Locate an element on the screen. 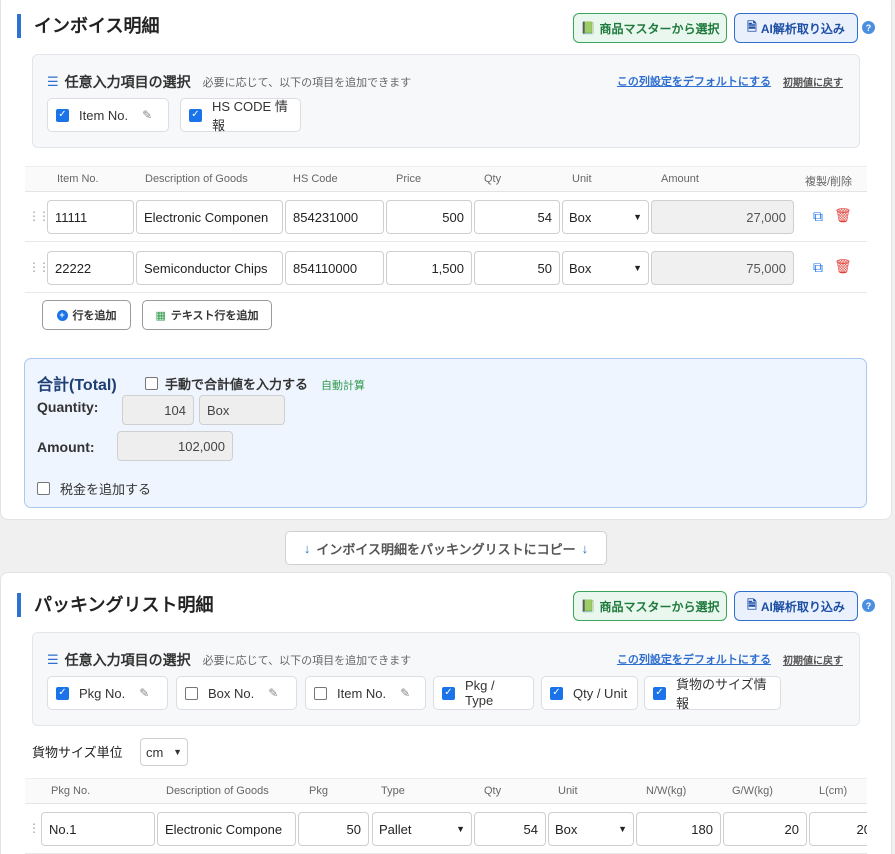  invoice-help-icon: ? is located at coordinates (868, 27).